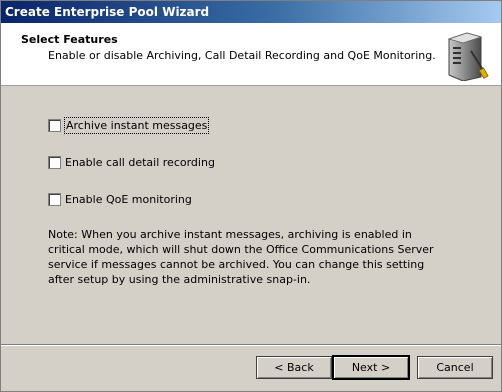 This screenshot has height=392, width=502. What do you see at coordinates (251, 12) in the screenshot?
I see `window-title: Create Enterprise Pool Wizard` at bounding box center [251, 12].